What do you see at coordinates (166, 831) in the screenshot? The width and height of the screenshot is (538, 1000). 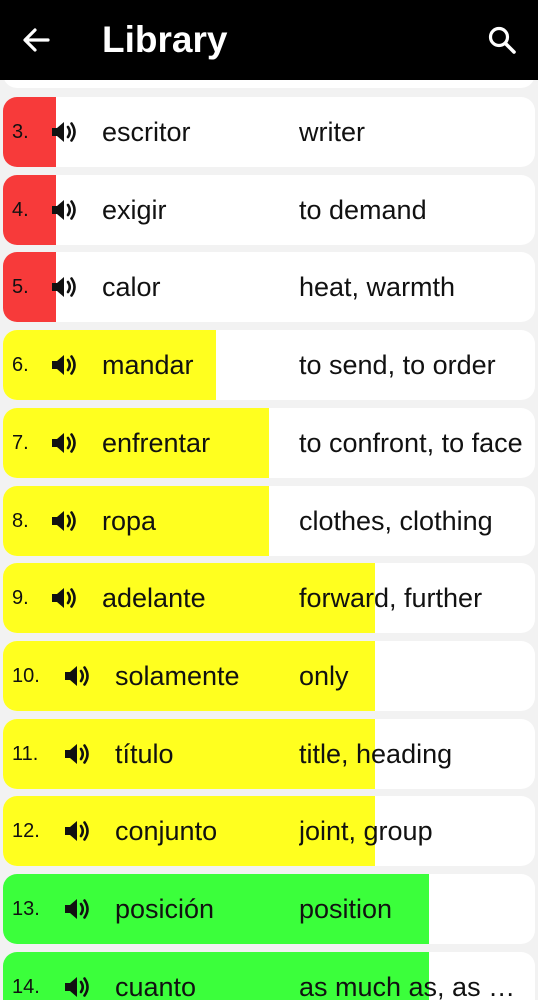 I see `spanish-word: conjunto` at bounding box center [166, 831].